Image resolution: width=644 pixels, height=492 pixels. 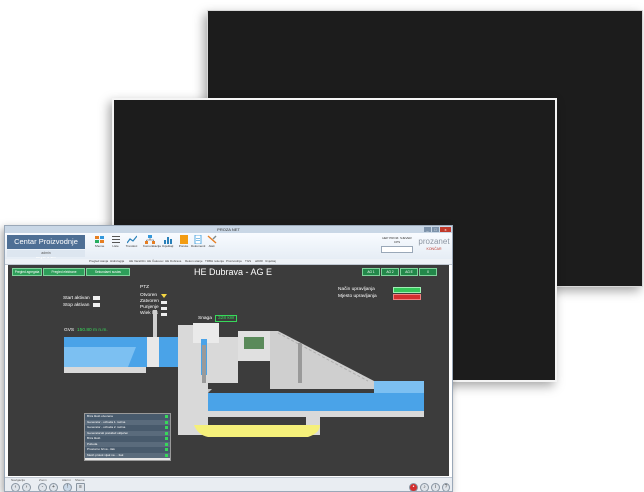 What do you see at coordinates (117, 261) in the screenshot?
I see `nav-item: Hidrologija` at bounding box center [117, 261].